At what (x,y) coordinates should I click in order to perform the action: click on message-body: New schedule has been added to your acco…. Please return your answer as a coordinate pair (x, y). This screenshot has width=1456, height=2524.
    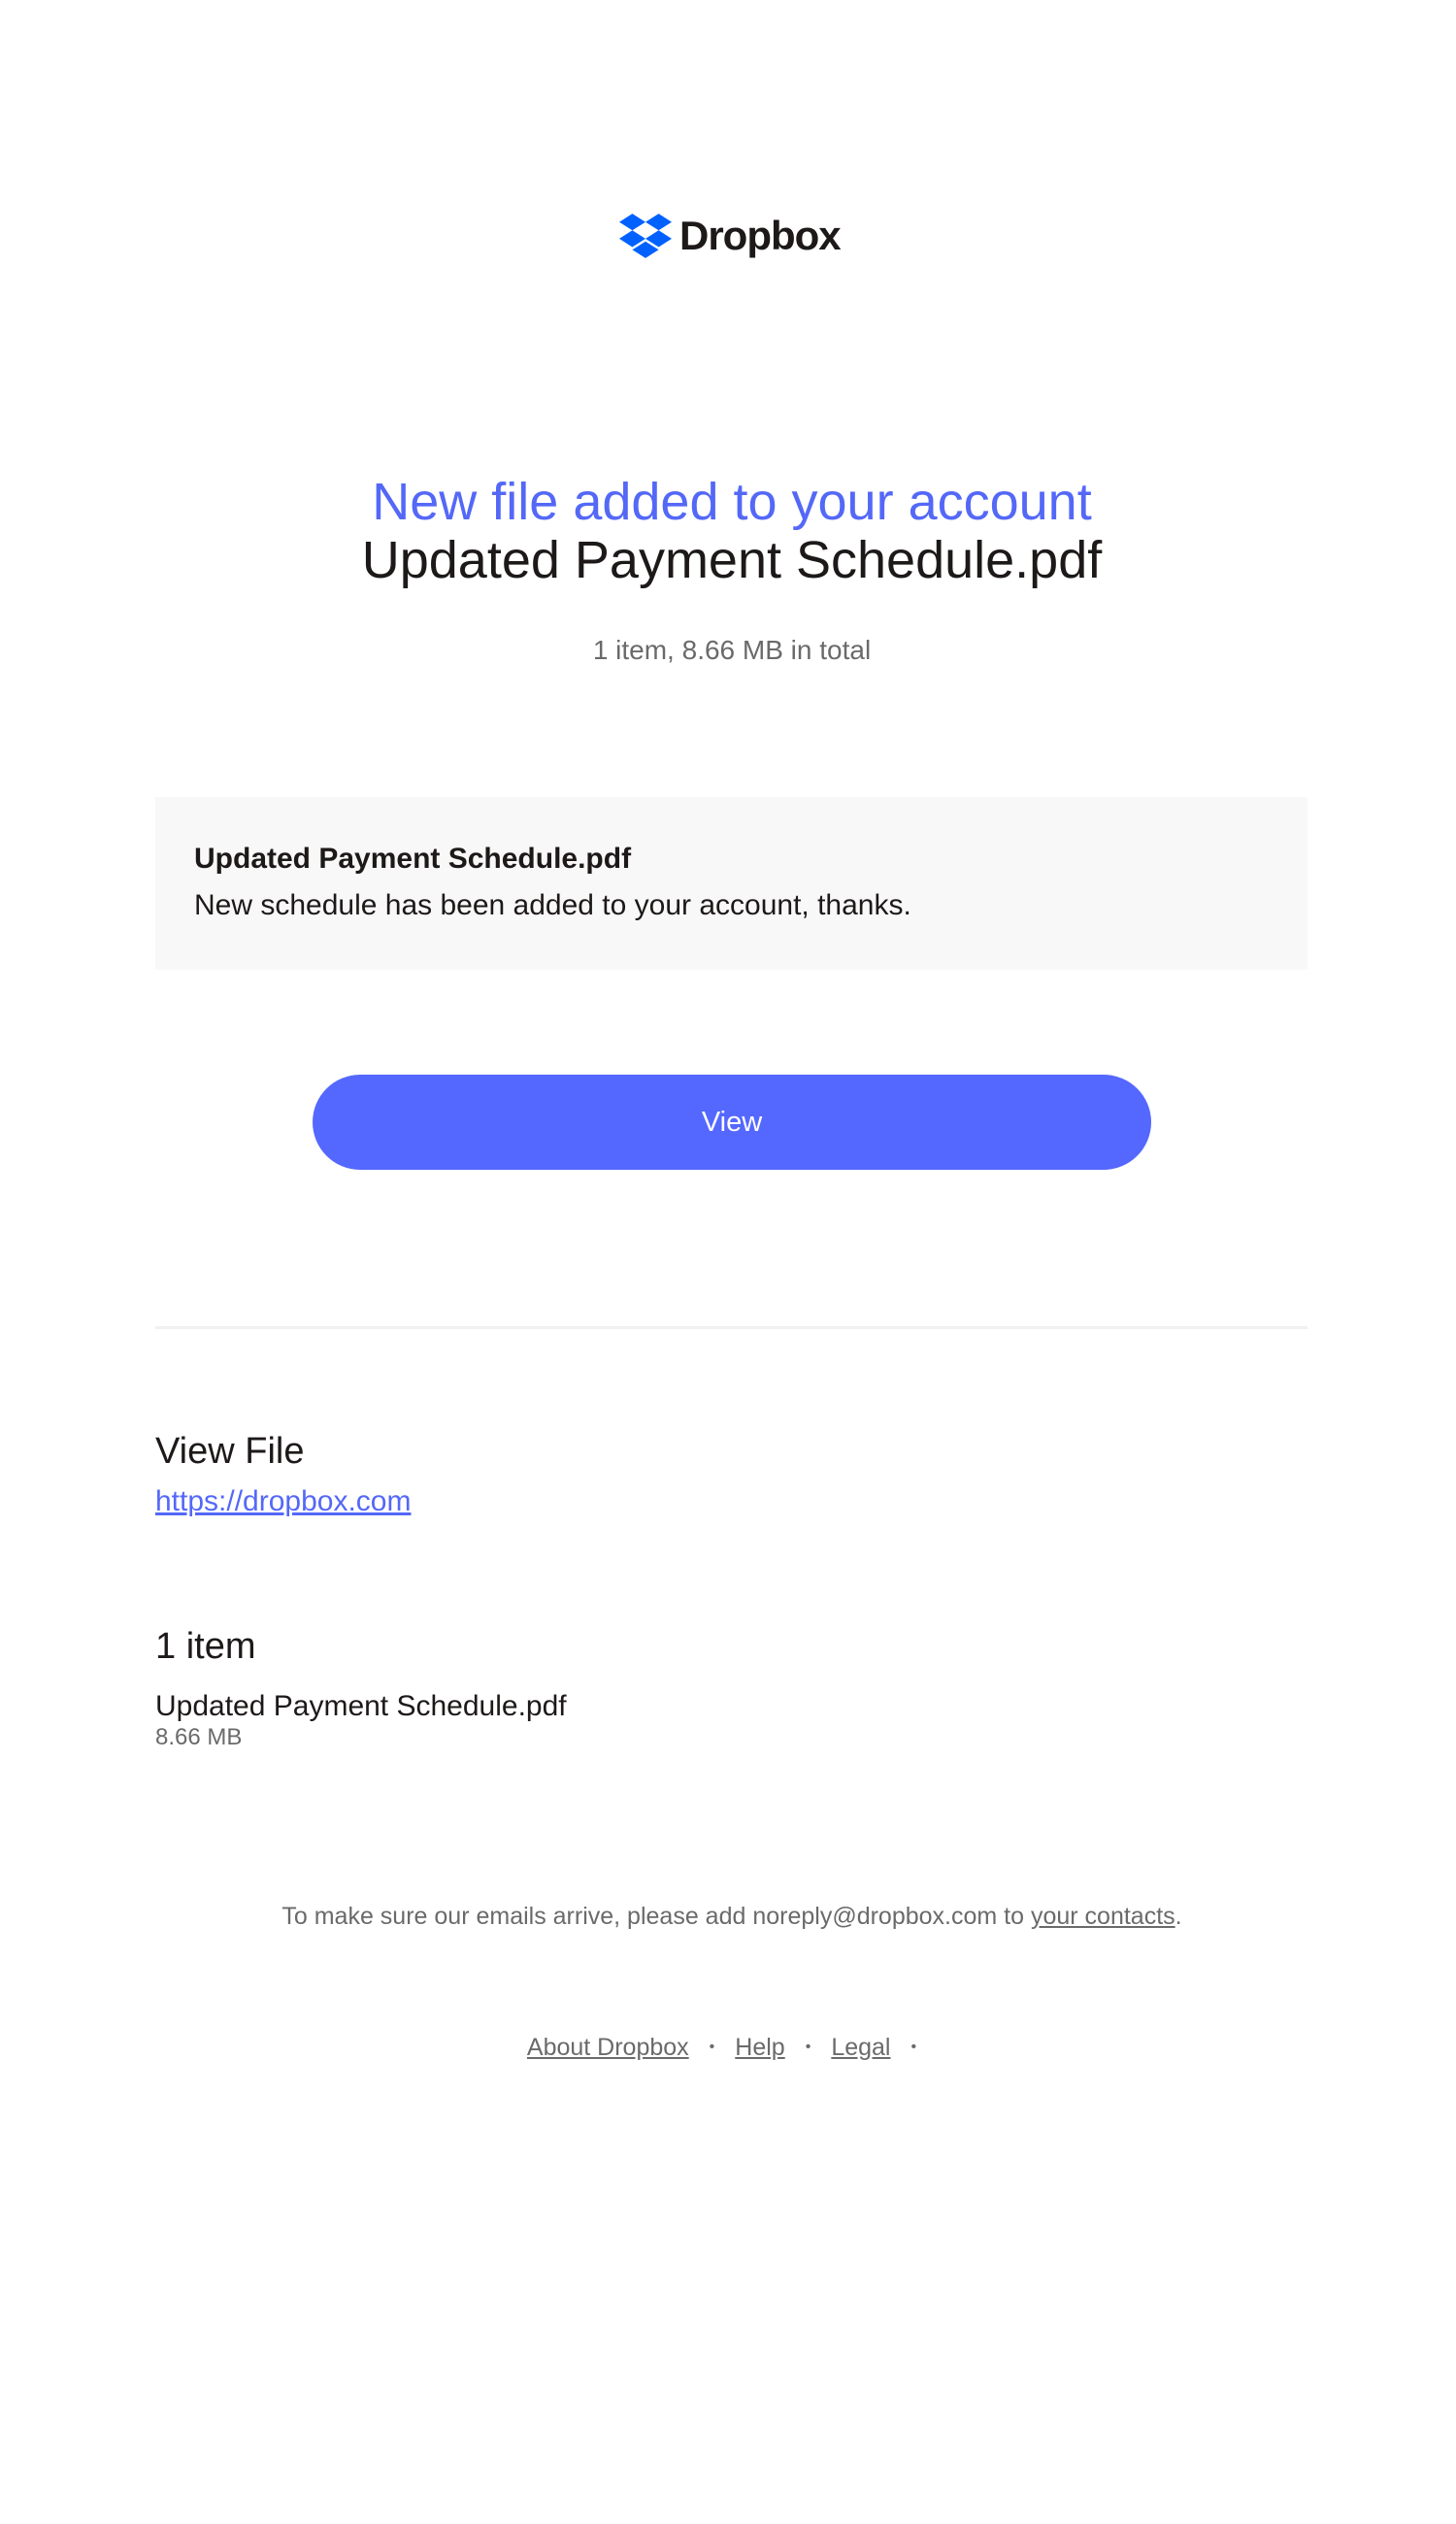
    Looking at the image, I should click on (552, 905).